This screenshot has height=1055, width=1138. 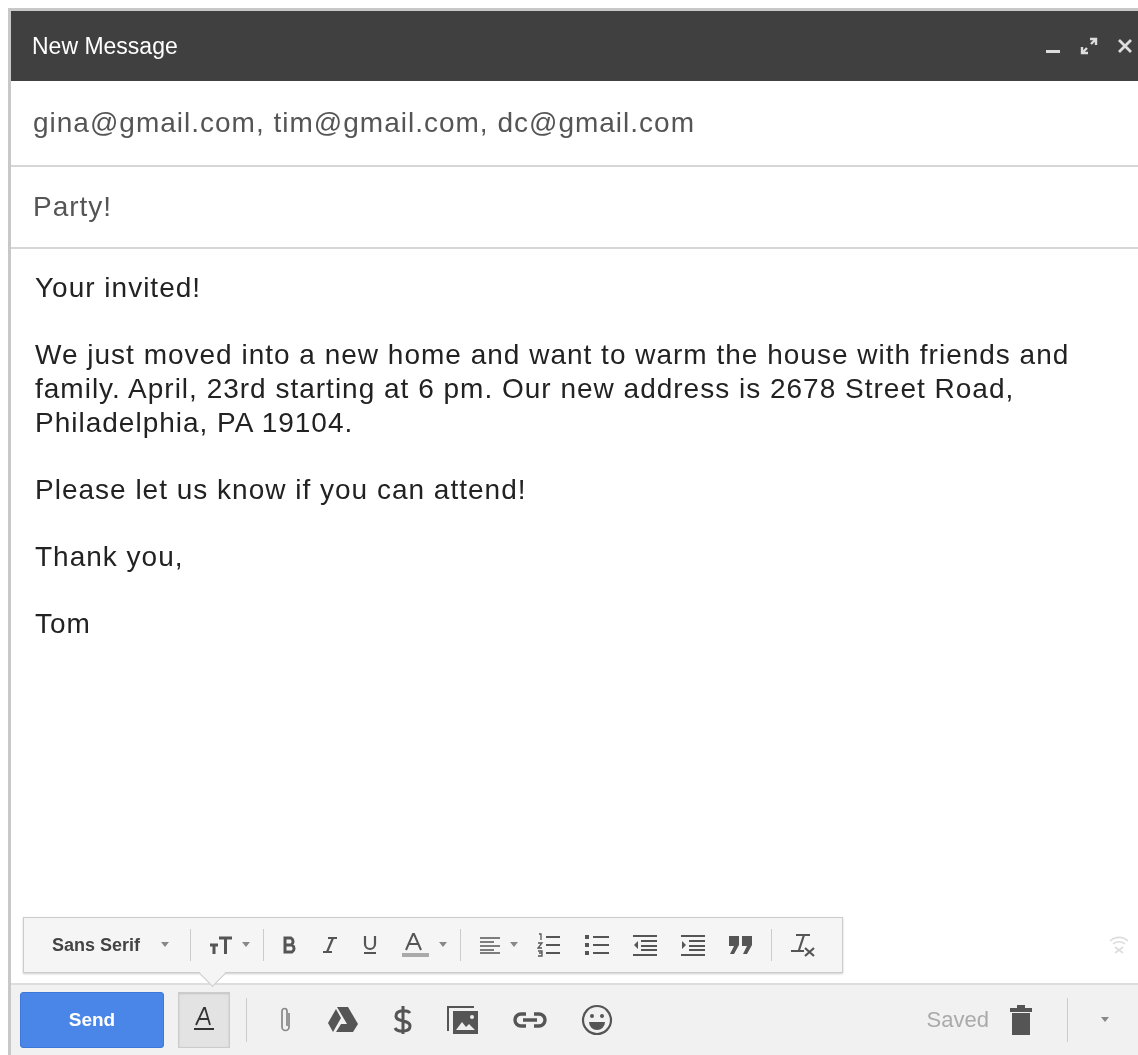 I want to click on more-options-icon, so click(x=1105, y=1020).